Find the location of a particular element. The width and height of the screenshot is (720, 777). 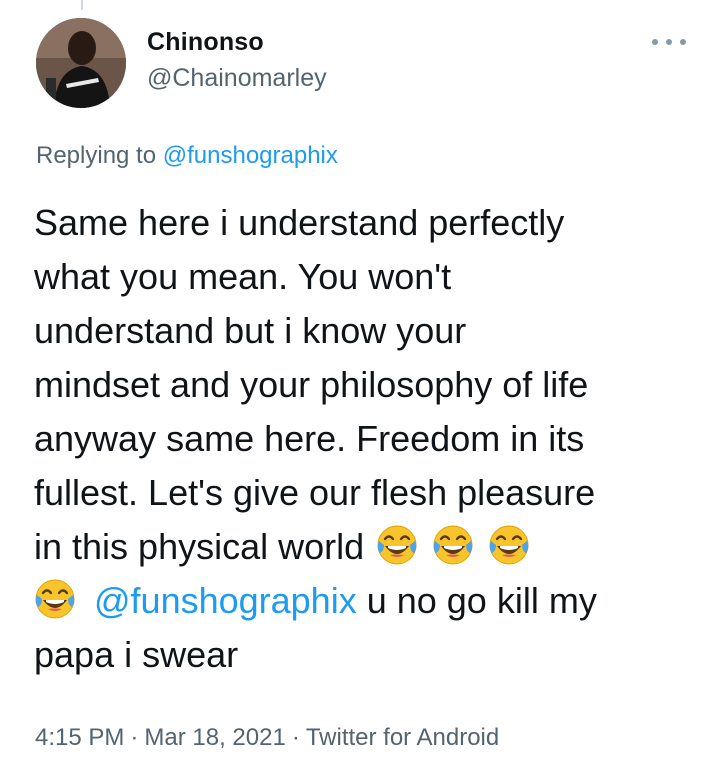

tweet-text-line: mindset and your philosophy of life is located at coordinates (311, 384).